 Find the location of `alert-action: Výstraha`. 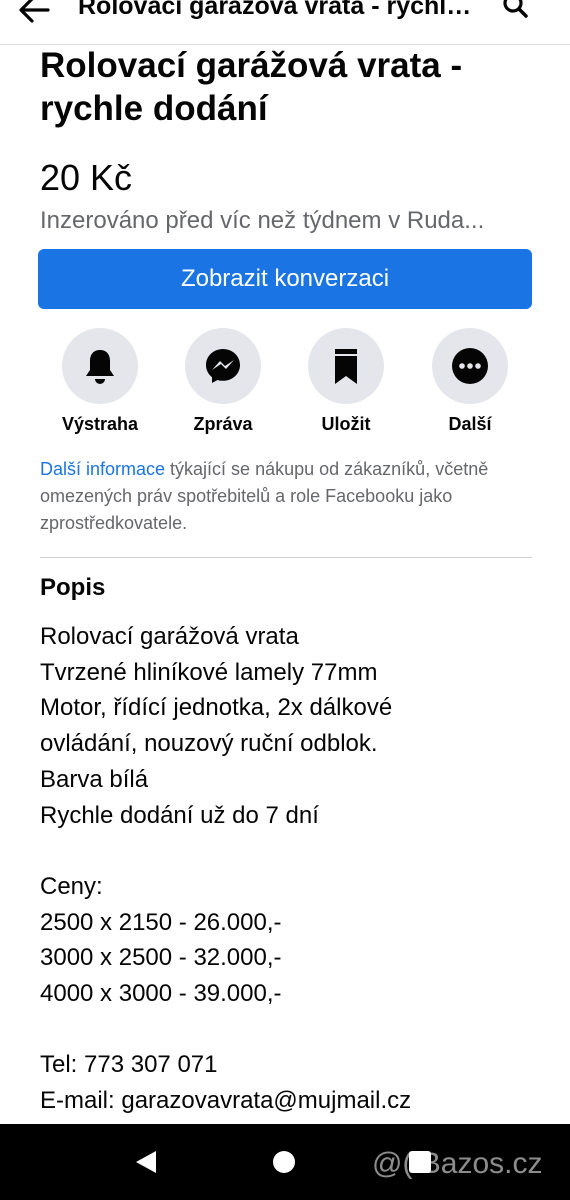

alert-action: Výstraha is located at coordinates (100, 384).